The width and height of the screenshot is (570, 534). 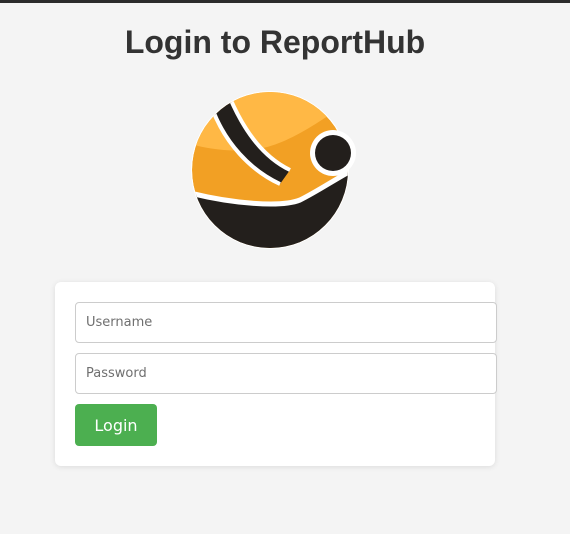 What do you see at coordinates (275, 42) in the screenshot?
I see `page-title: Login to ReportHub` at bounding box center [275, 42].